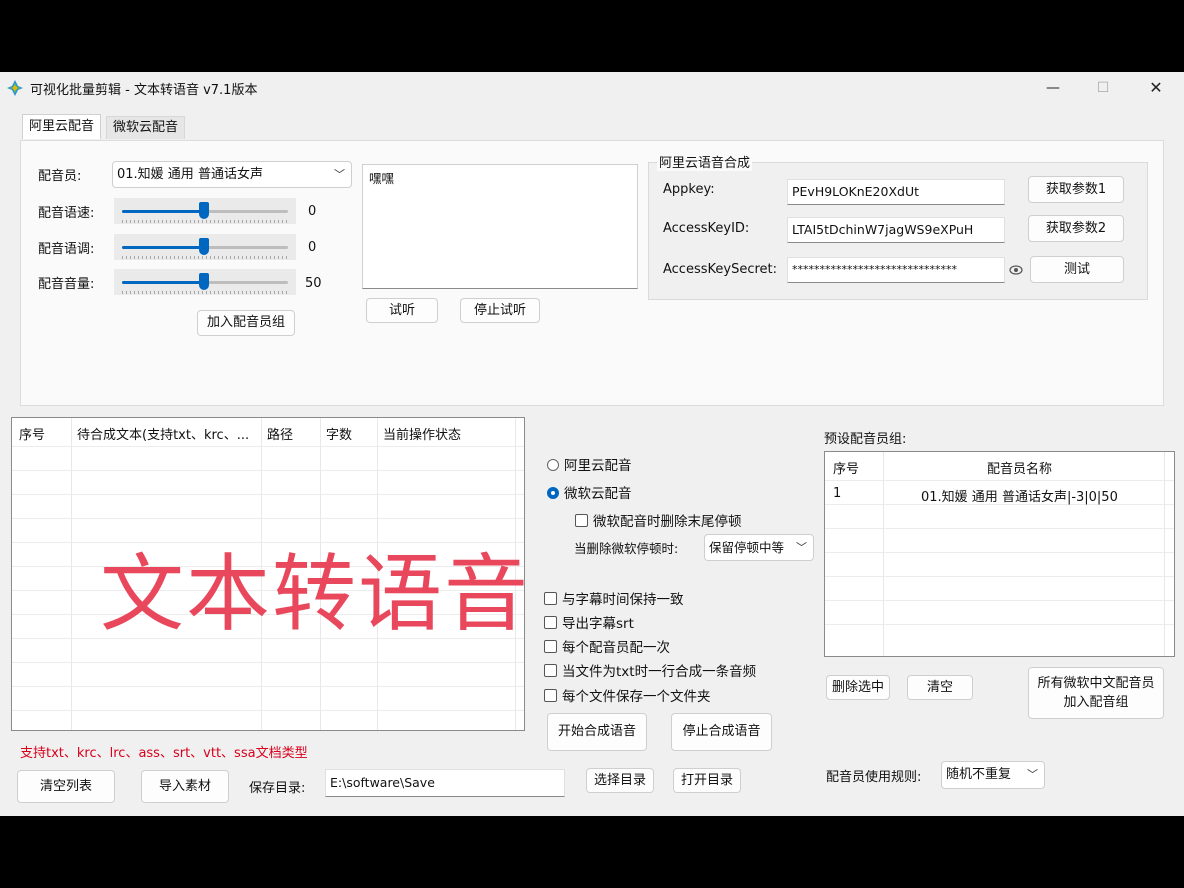 This screenshot has width=1184, height=888. Describe the element at coordinates (1077, 269) in the screenshot. I see `test-button: 测试` at that location.